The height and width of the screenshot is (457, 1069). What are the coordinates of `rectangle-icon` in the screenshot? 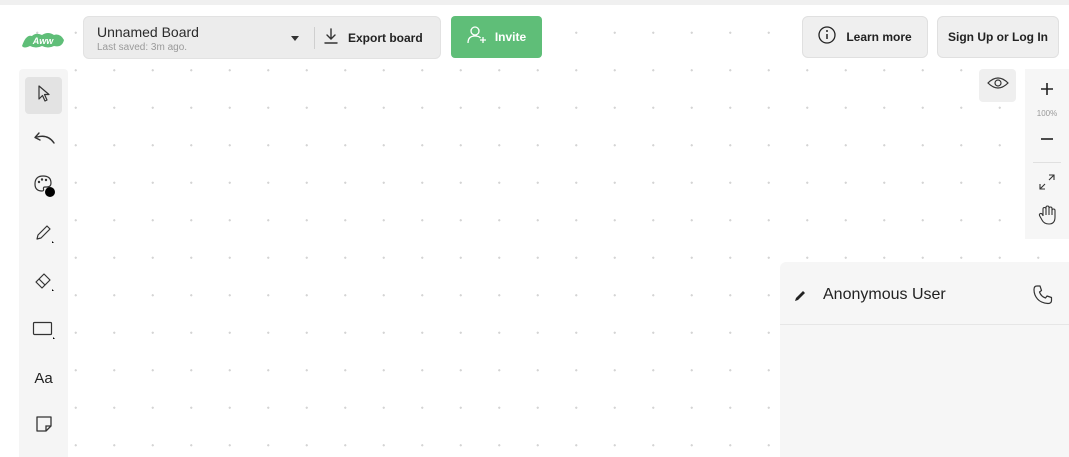 It's located at (44, 331).